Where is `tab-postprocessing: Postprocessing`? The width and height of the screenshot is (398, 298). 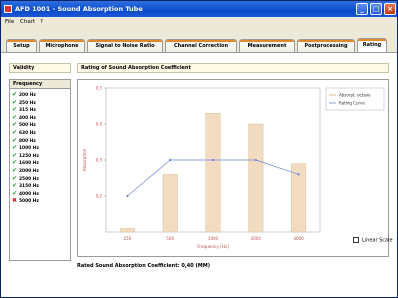
tab-postprocessing: Postprocessing is located at coordinates (326, 45).